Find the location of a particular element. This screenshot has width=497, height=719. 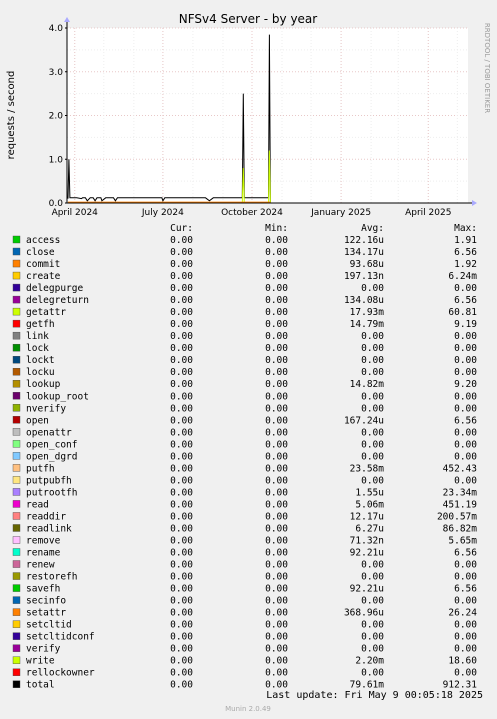

legend-name-remove: remove is located at coordinates (43, 541).